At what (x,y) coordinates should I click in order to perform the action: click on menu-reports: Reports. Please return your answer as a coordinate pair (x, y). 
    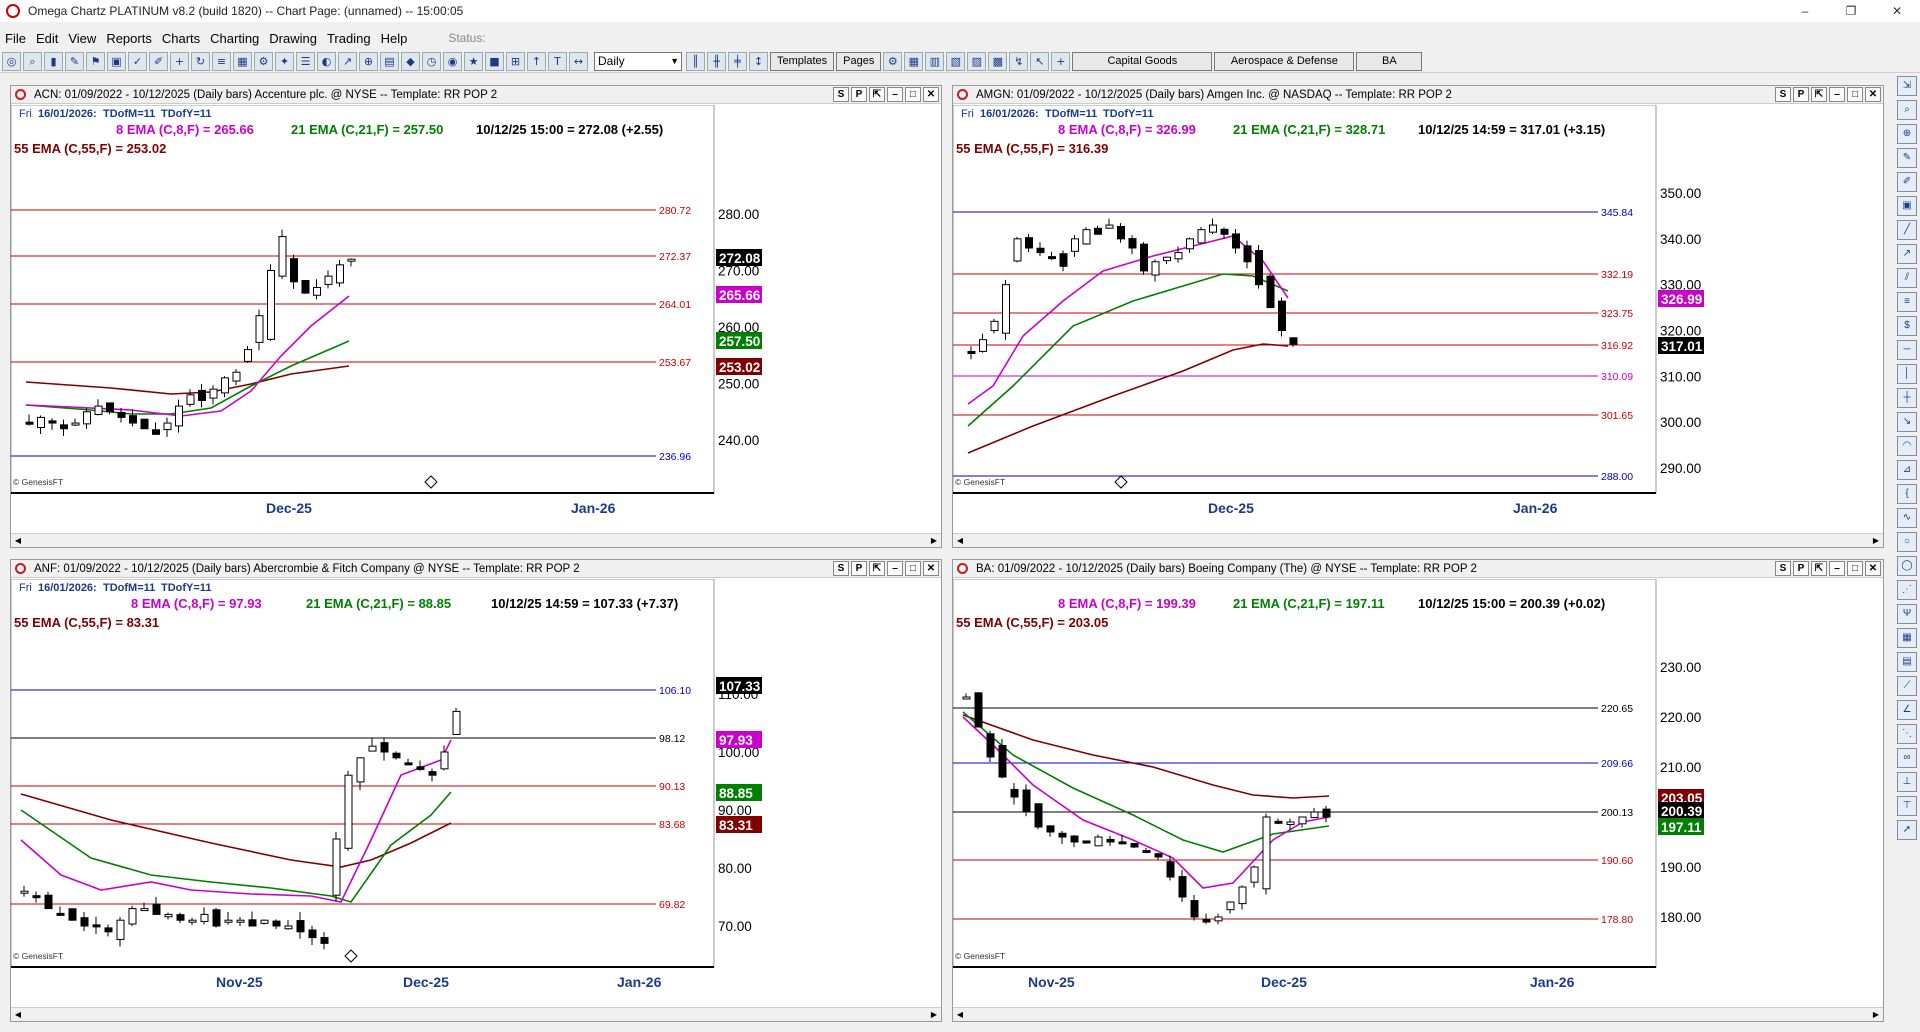
    Looking at the image, I should click on (129, 38).